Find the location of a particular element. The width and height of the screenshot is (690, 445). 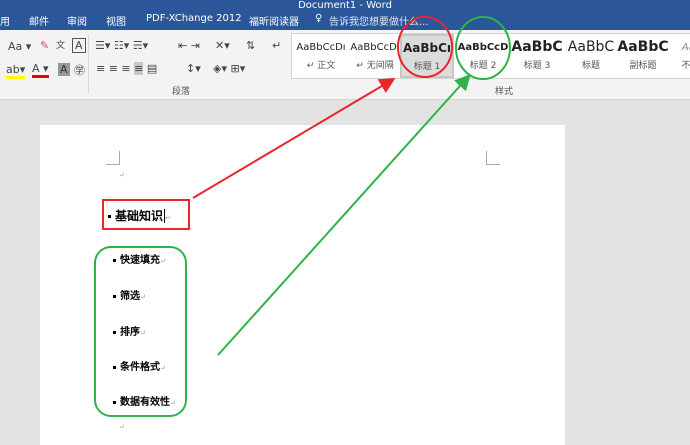

red-arrow is located at coordinates (294, 138).